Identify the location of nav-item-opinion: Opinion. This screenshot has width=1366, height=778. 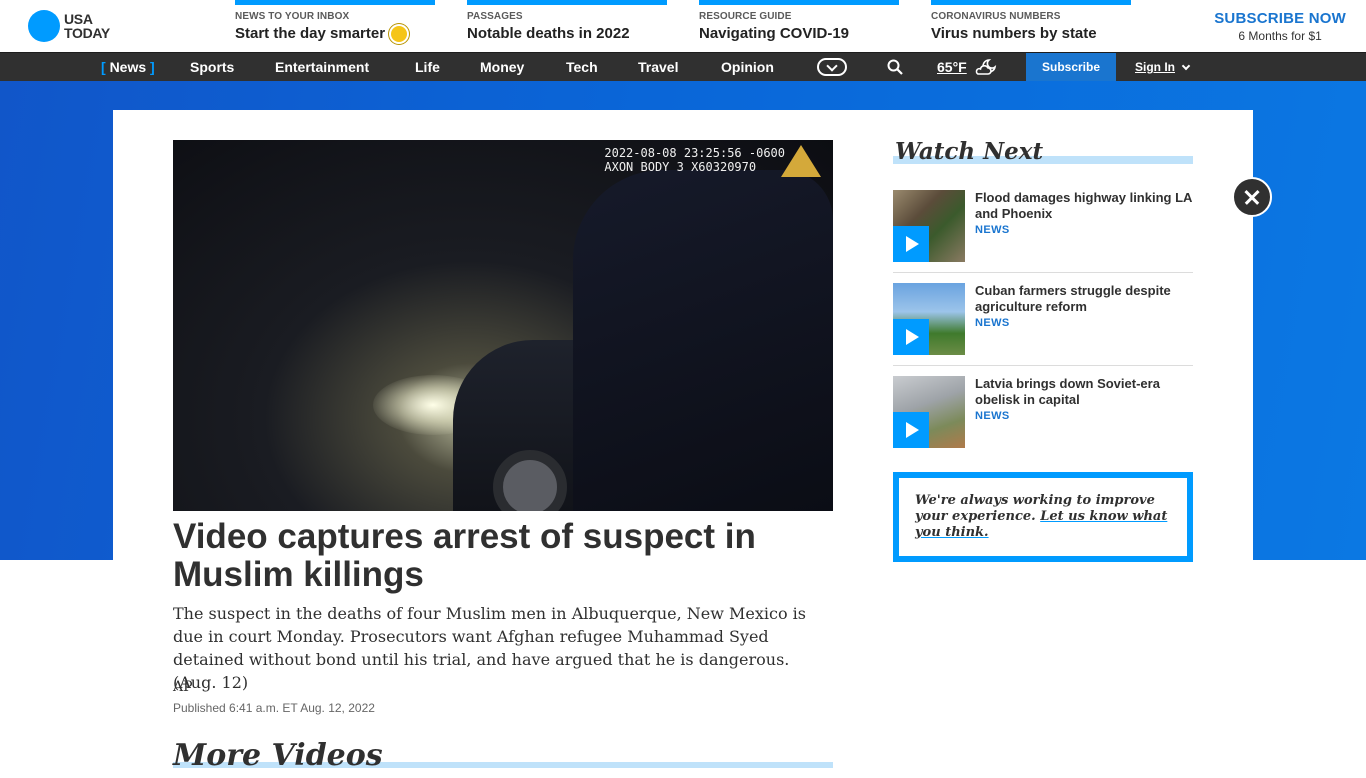
(747, 67).